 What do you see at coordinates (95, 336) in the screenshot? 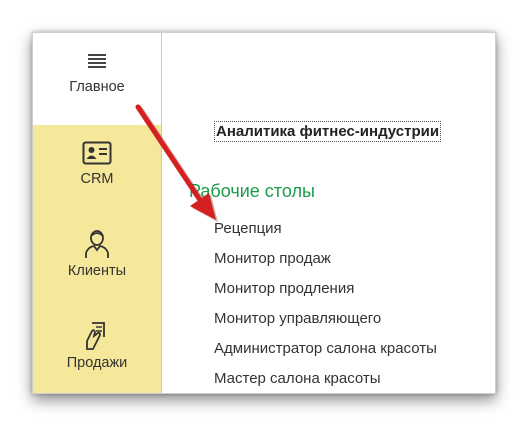
I see `sales-hand-icon` at bounding box center [95, 336].